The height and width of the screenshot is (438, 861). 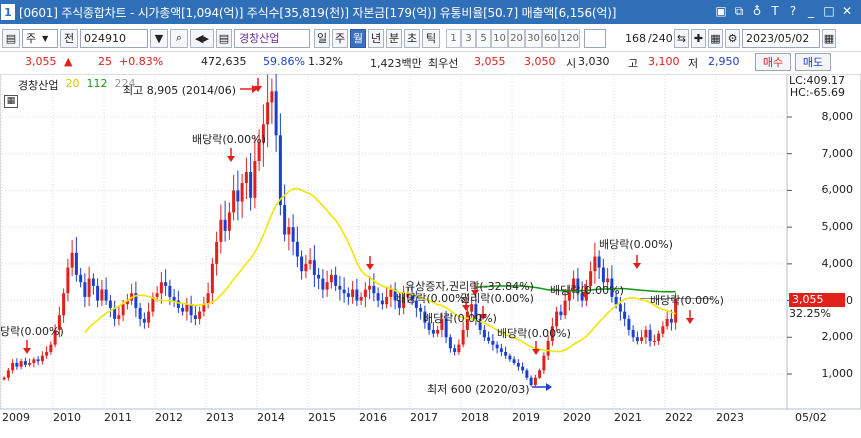 I want to click on annotation-div-2014: 배당락(0.00%), so click(x=229, y=139).